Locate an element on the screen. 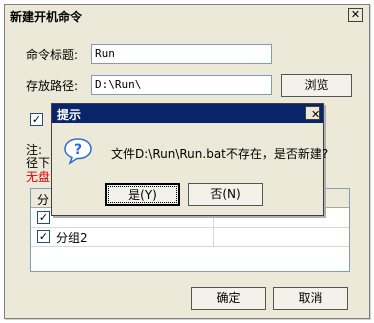 The image size is (374, 323). group-label-2: 分组2 is located at coordinates (72, 238).